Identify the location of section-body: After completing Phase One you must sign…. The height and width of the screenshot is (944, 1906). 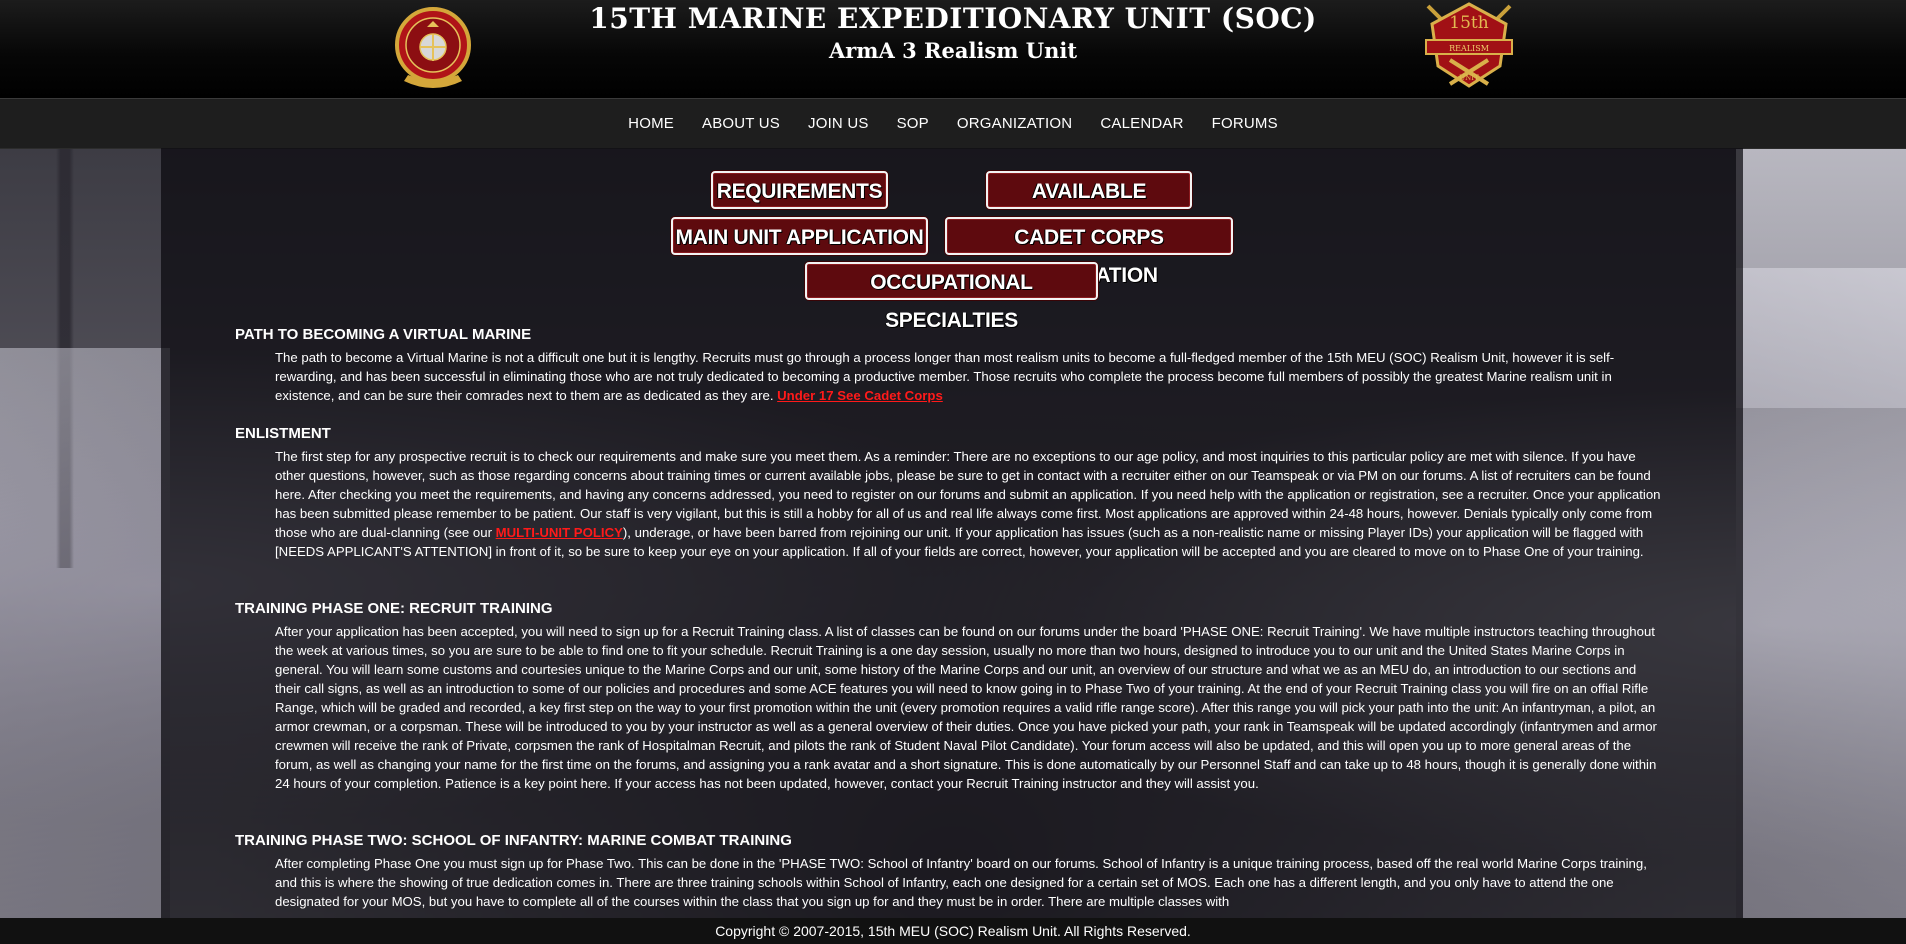
(961, 882).